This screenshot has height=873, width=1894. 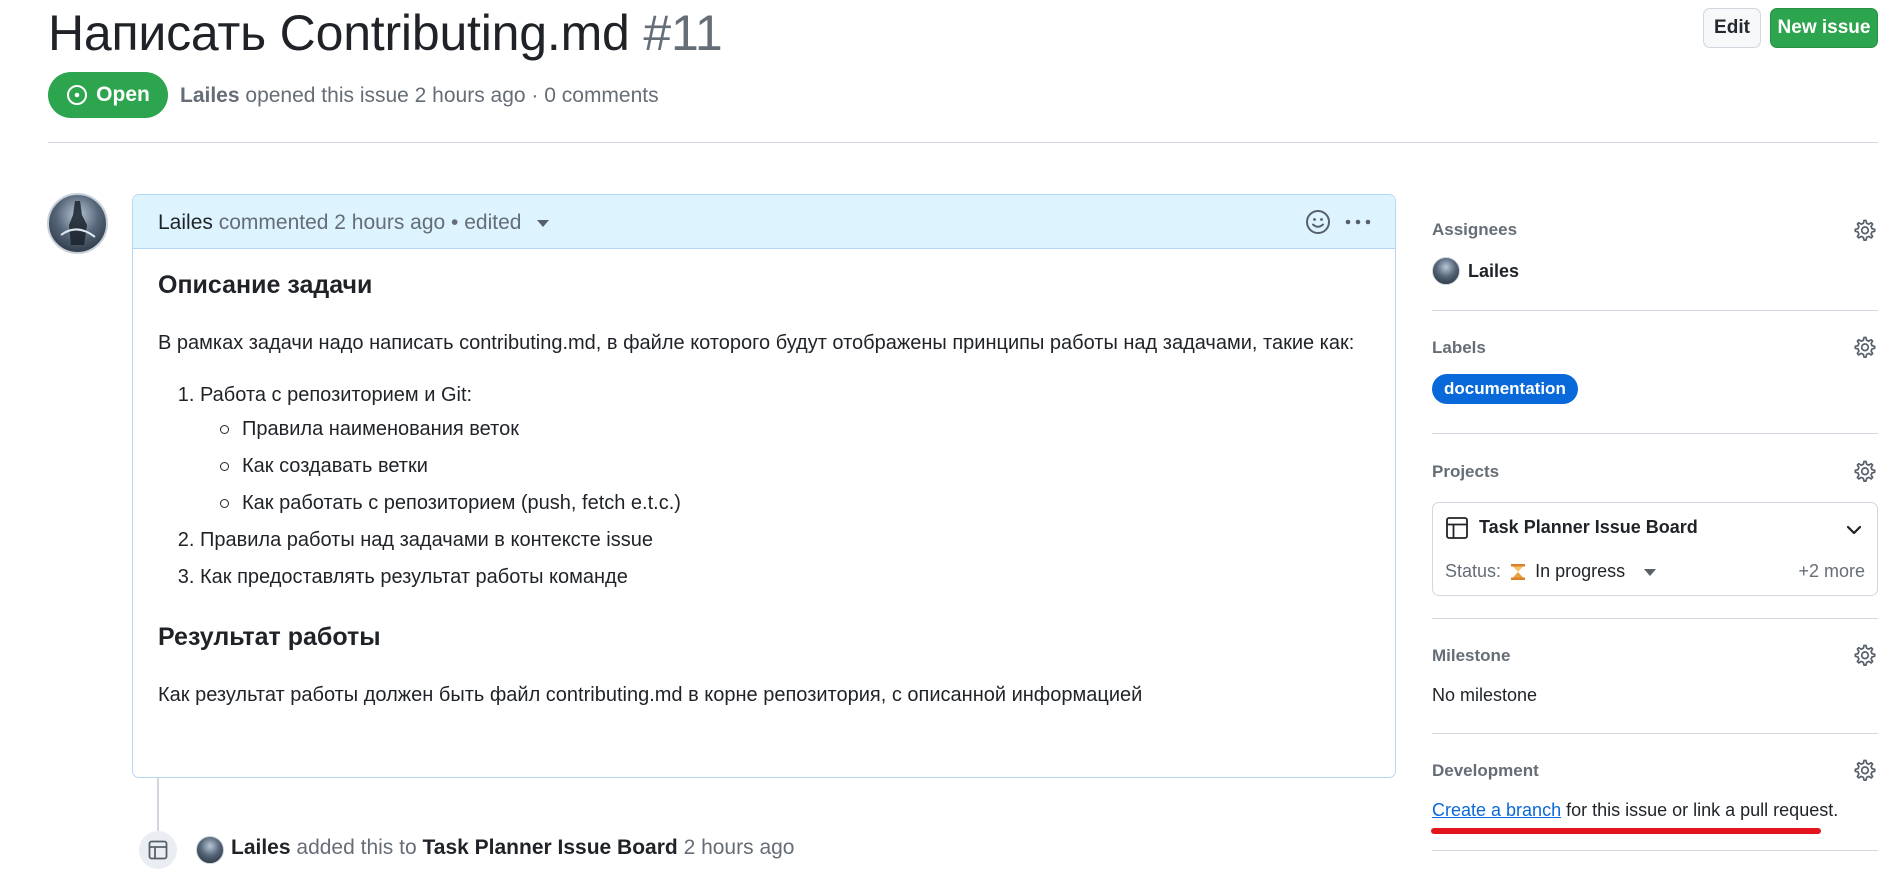 What do you see at coordinates (158, 804) in the screenshot?
I see `timeline-connector` at bounding box center [158, 804].